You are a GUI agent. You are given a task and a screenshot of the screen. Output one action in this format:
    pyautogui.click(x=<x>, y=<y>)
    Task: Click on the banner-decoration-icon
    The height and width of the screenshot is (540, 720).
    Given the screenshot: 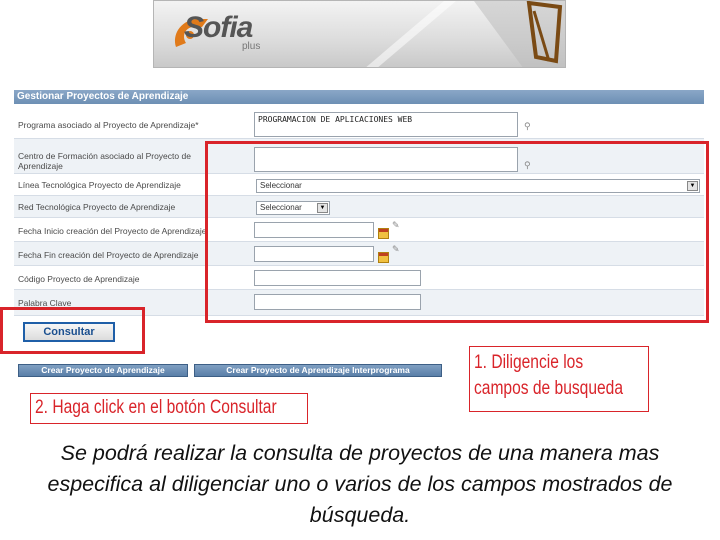 What is the action you would take?
    pyautogui.click(x=465, y=34)
    